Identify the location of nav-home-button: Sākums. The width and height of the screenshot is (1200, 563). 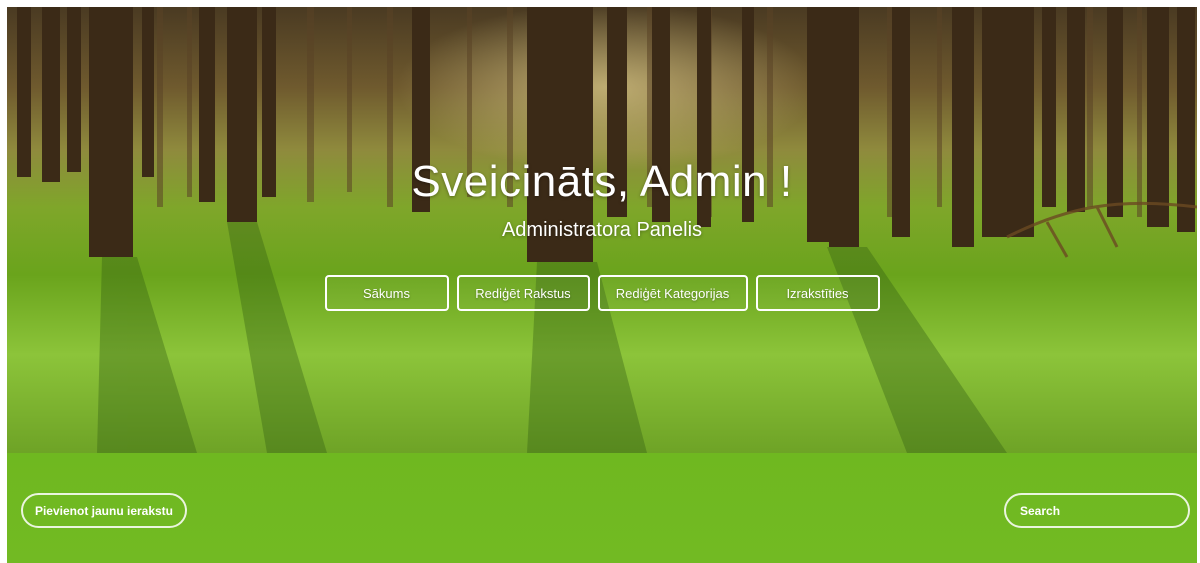
(386, 293).